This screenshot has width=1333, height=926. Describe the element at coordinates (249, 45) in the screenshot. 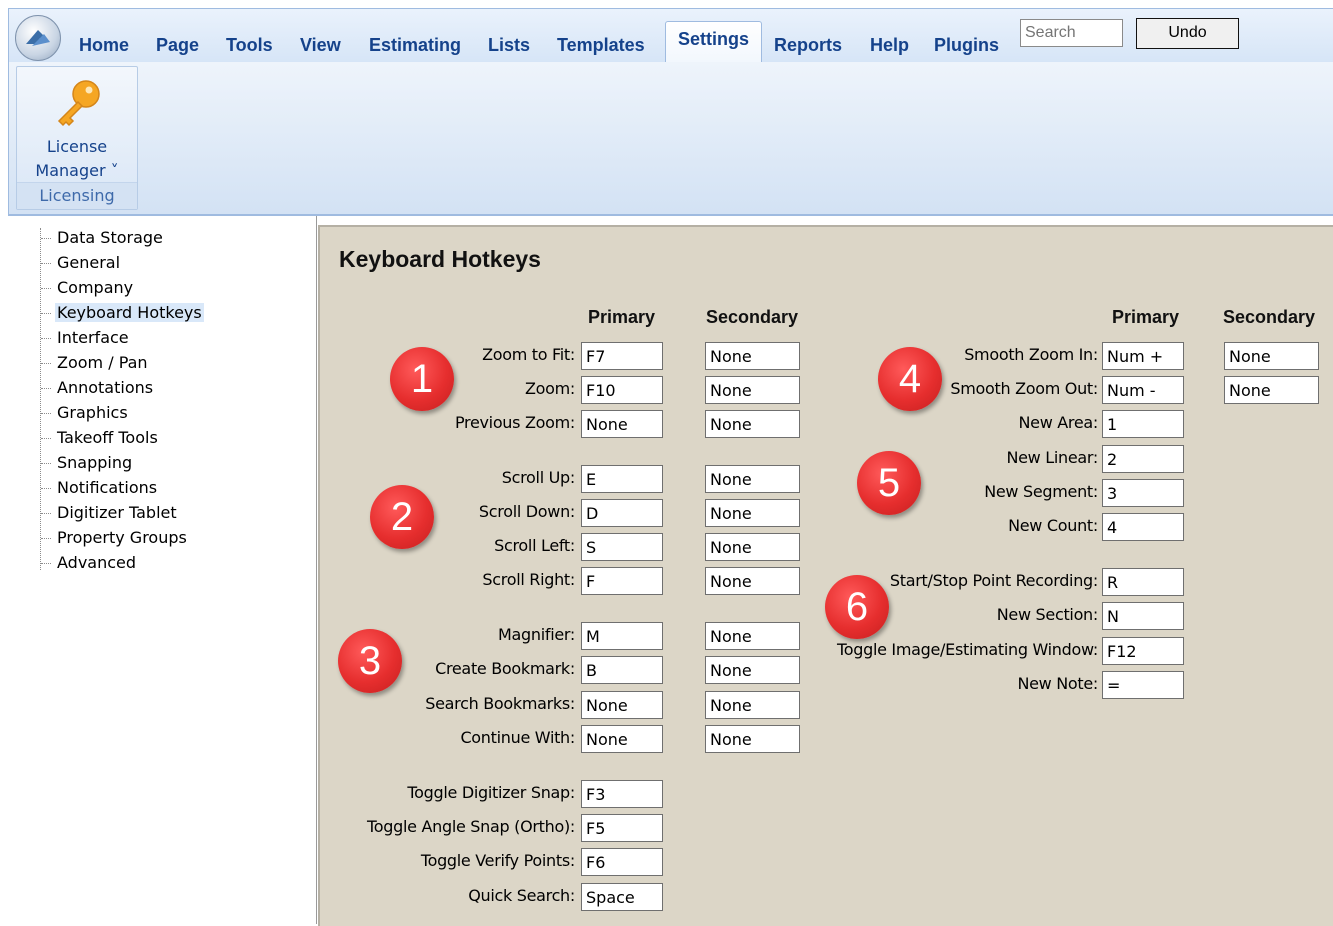

I see `tab-tools: Tools` at that location.